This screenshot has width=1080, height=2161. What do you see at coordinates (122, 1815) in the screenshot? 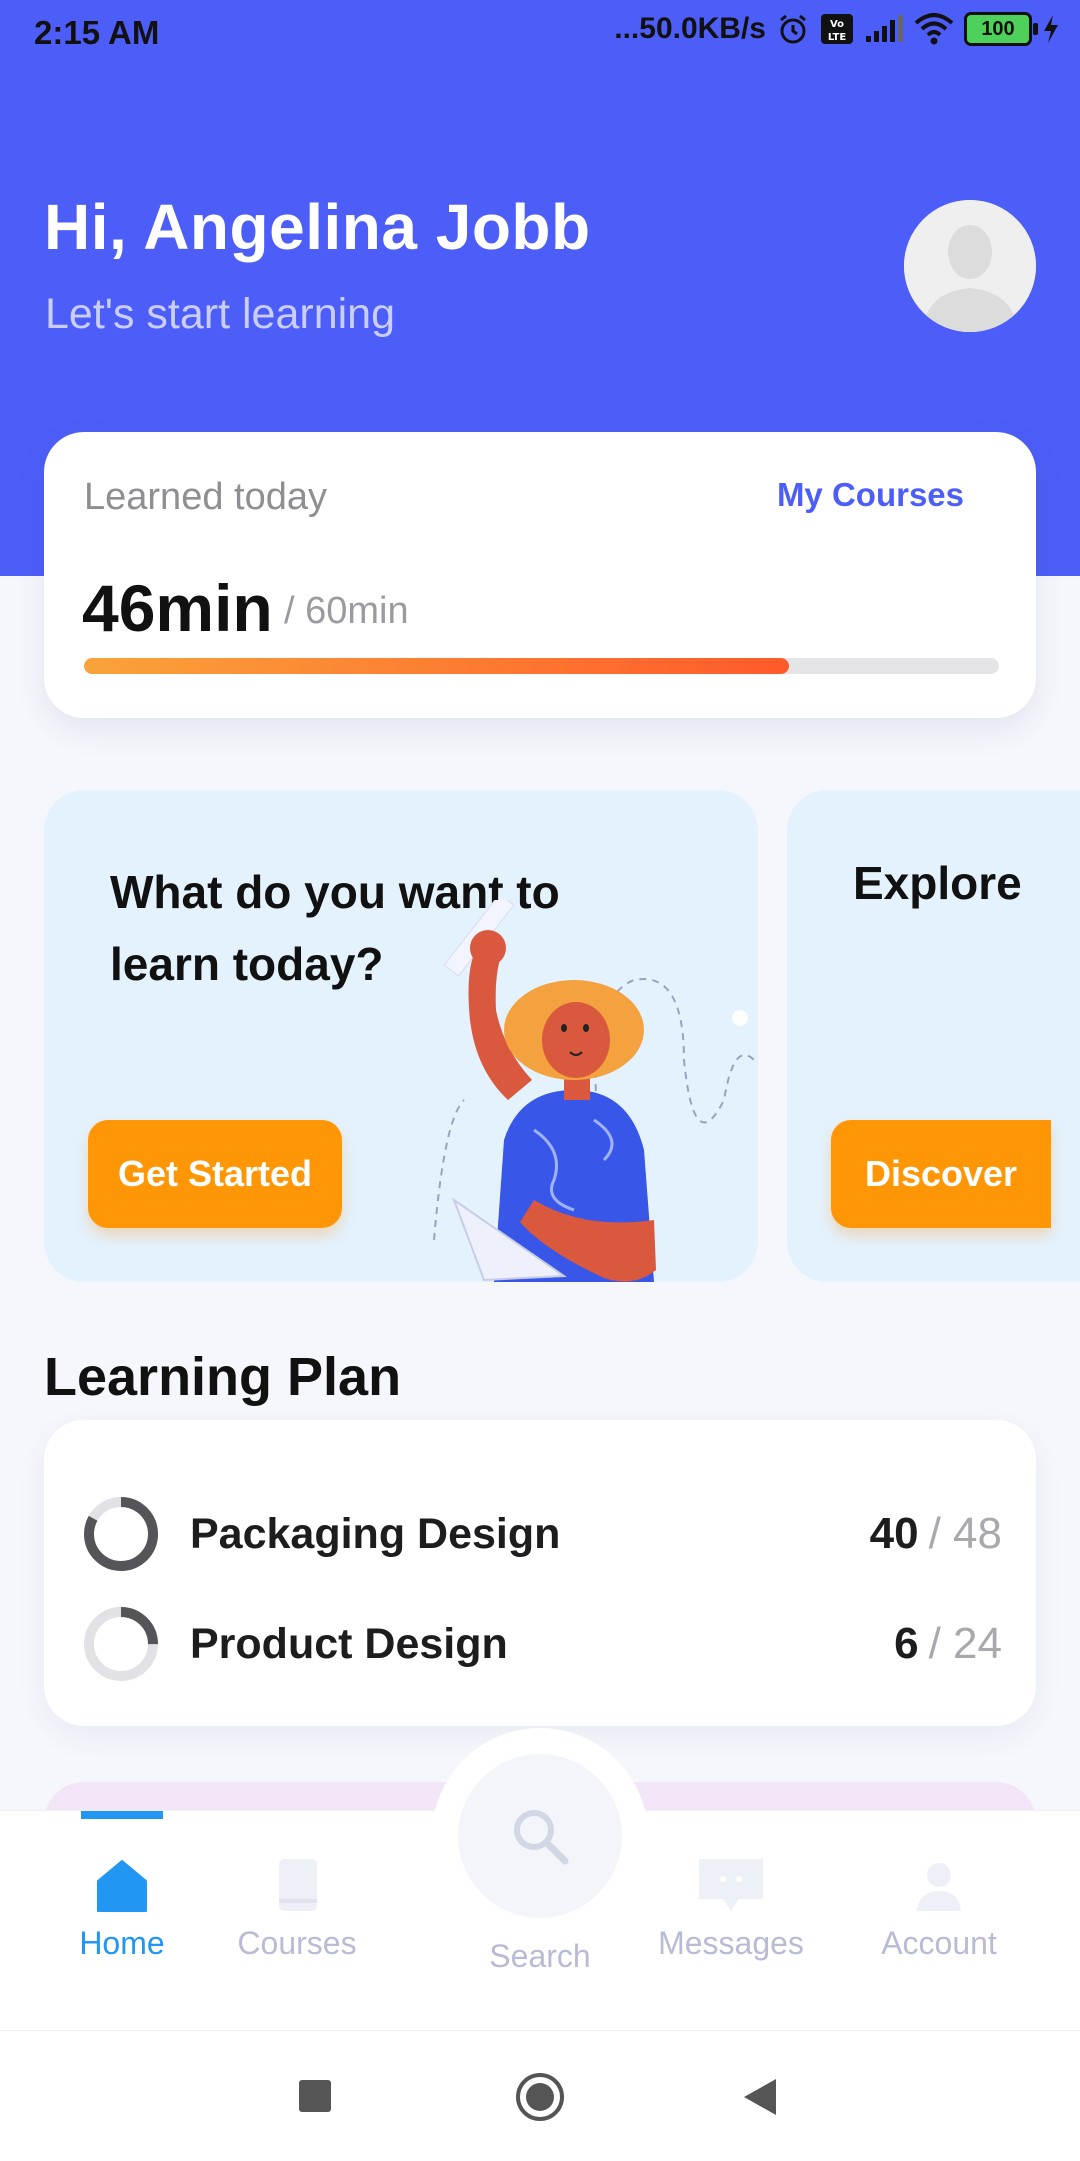
I see `active-tab-indicator` at bounding box center [122, 1815].